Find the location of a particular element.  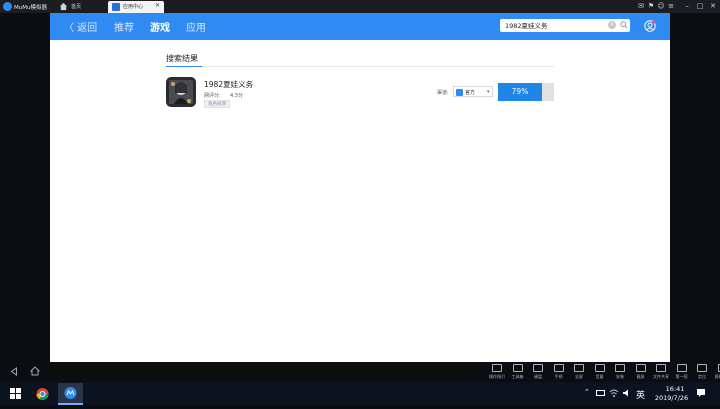

speaker-icon is located at coordinates (627, 393).